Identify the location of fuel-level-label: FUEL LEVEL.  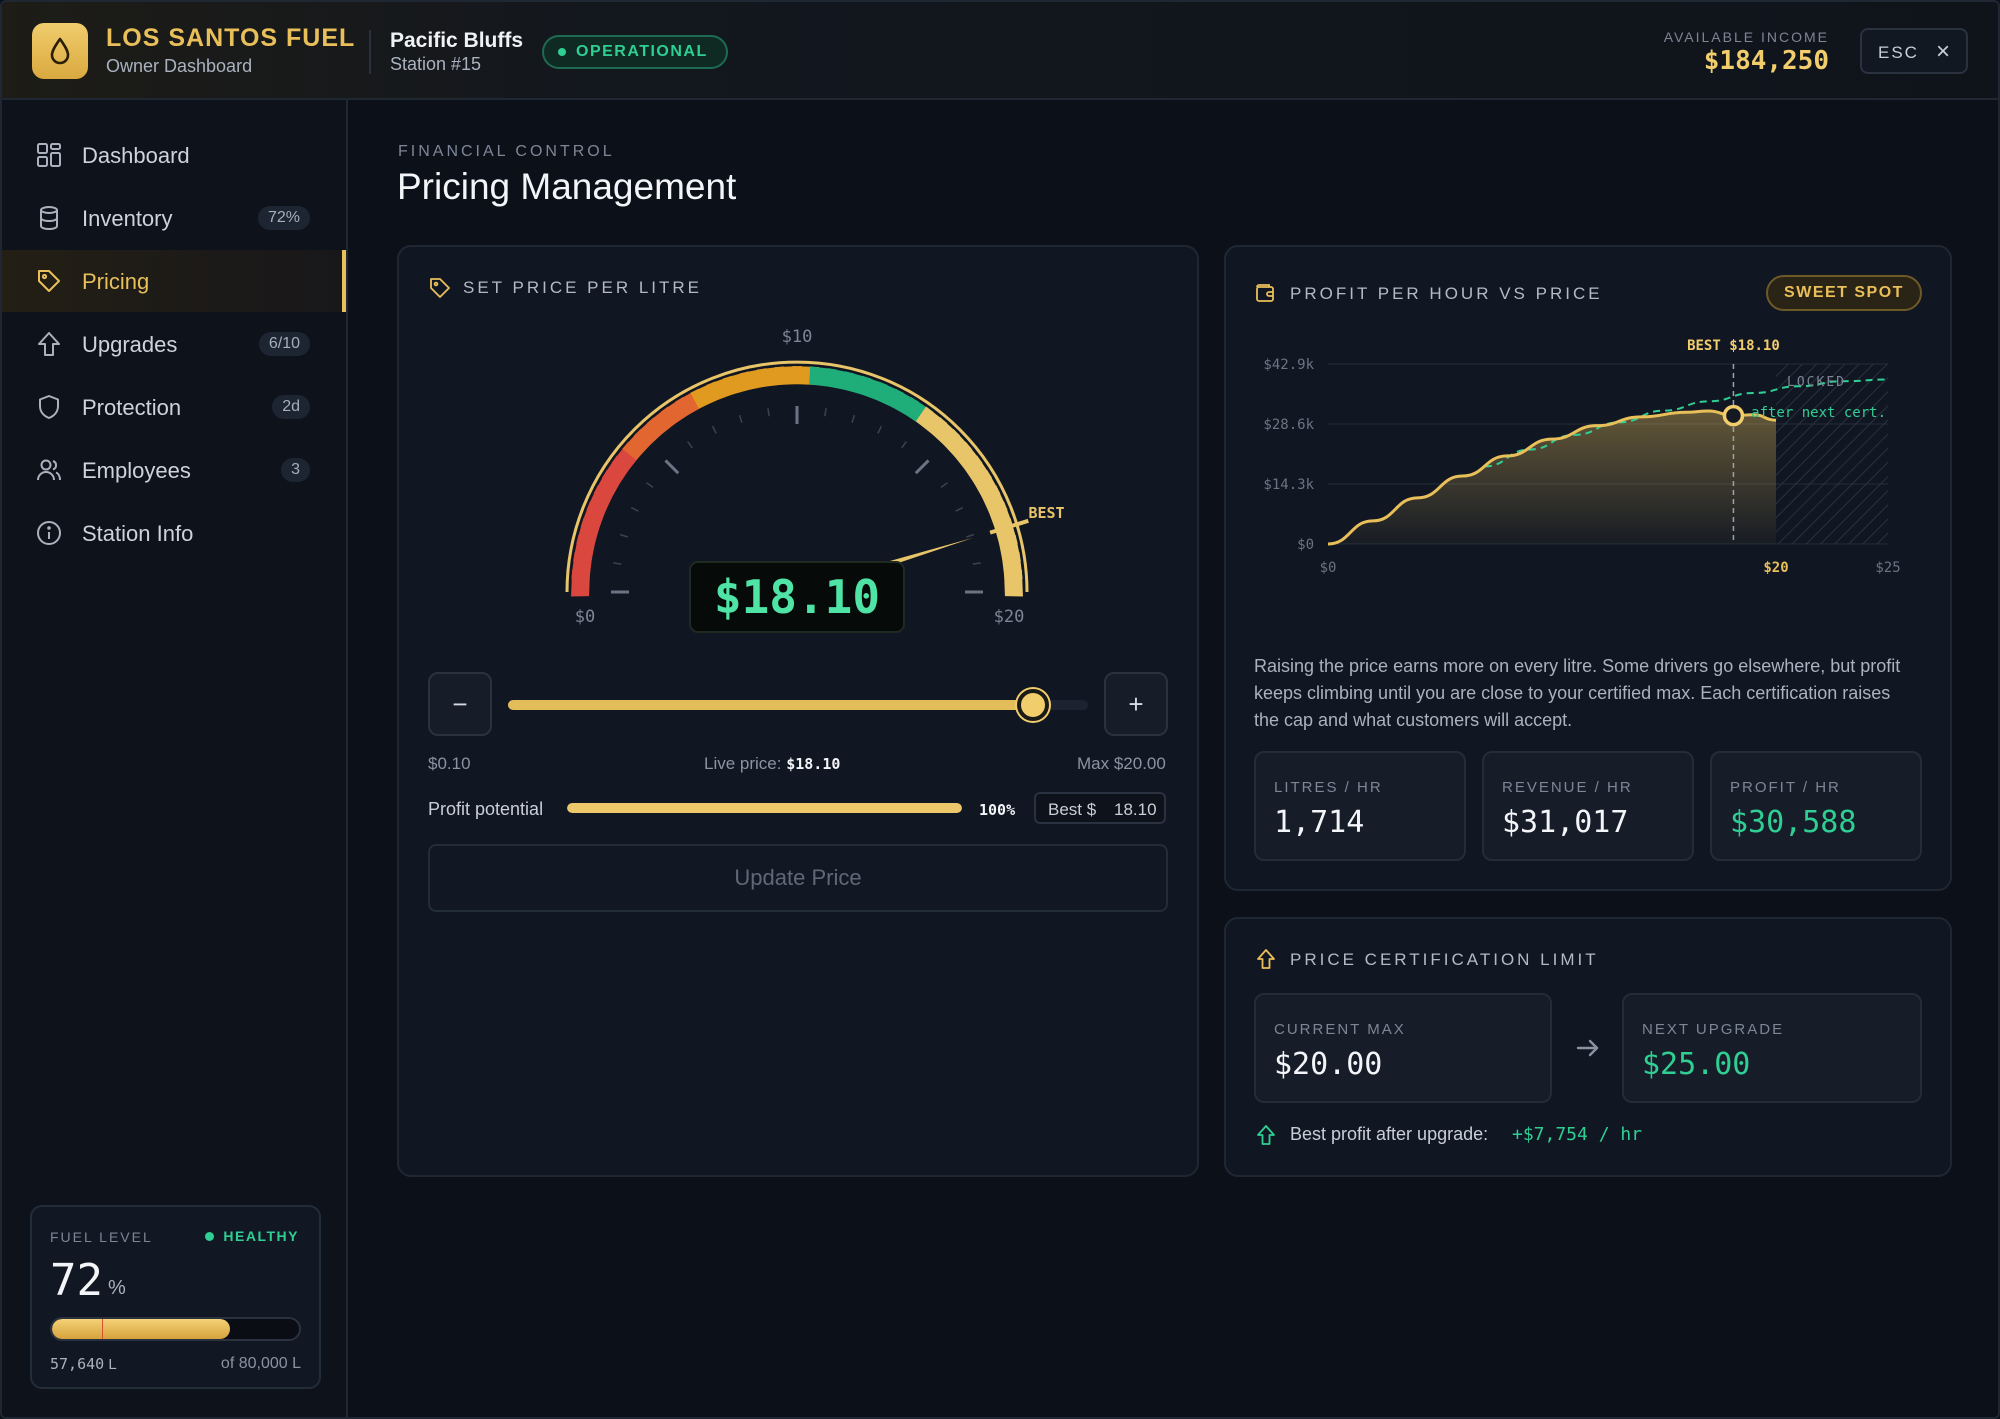
(101, 1237).